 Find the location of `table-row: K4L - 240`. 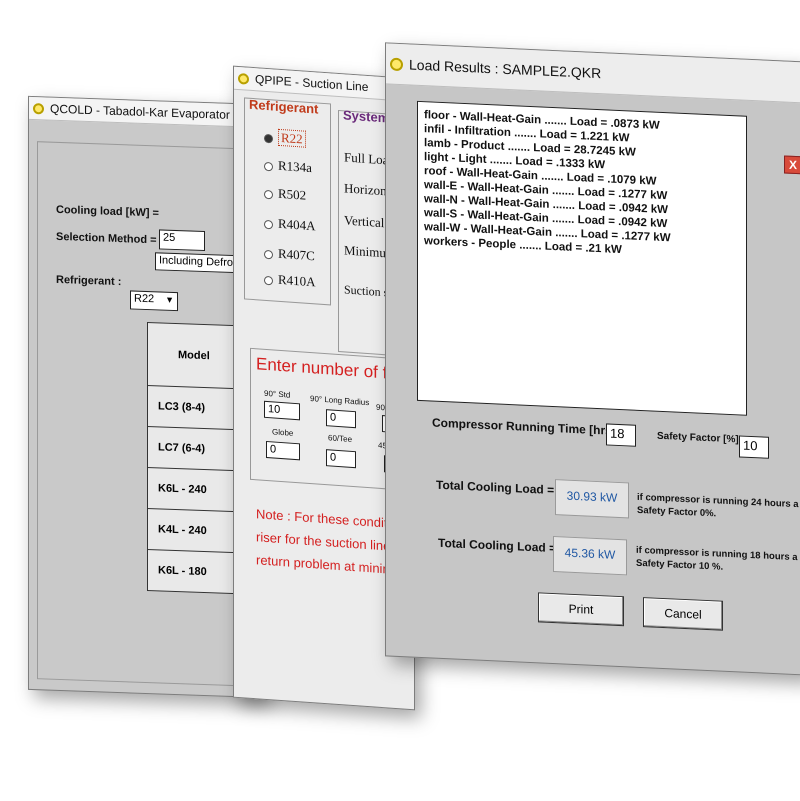

table-row: K4L - 240 is located at coordinates (195, 530).